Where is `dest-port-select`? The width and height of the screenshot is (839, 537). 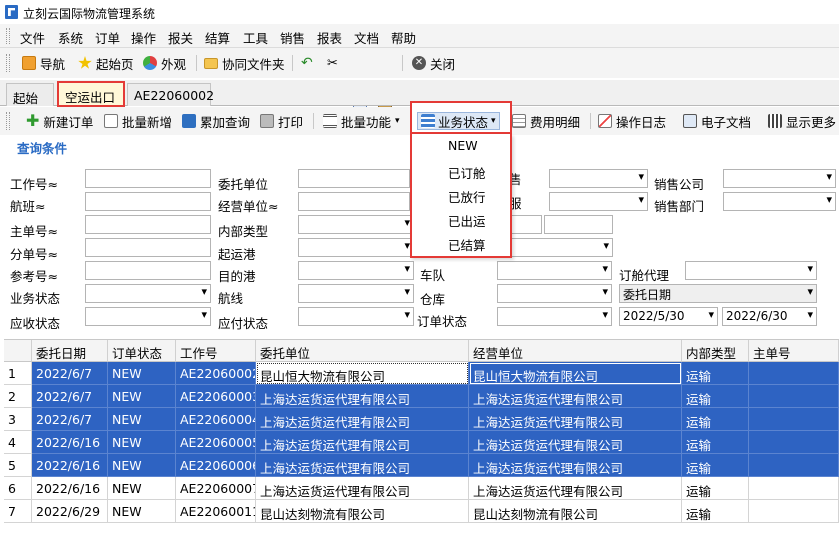 dest-port-select is located at coordinates (356, 270).